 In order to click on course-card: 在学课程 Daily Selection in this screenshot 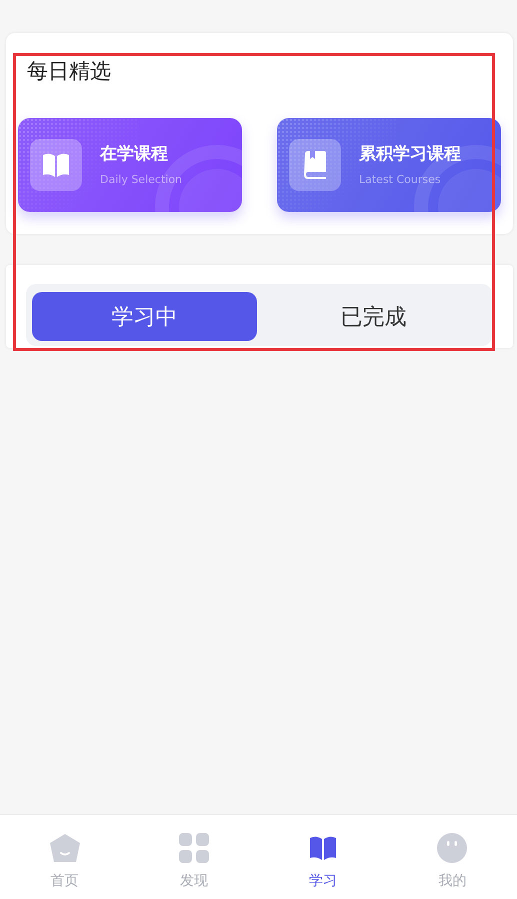, I will do `click(130, 165)`.